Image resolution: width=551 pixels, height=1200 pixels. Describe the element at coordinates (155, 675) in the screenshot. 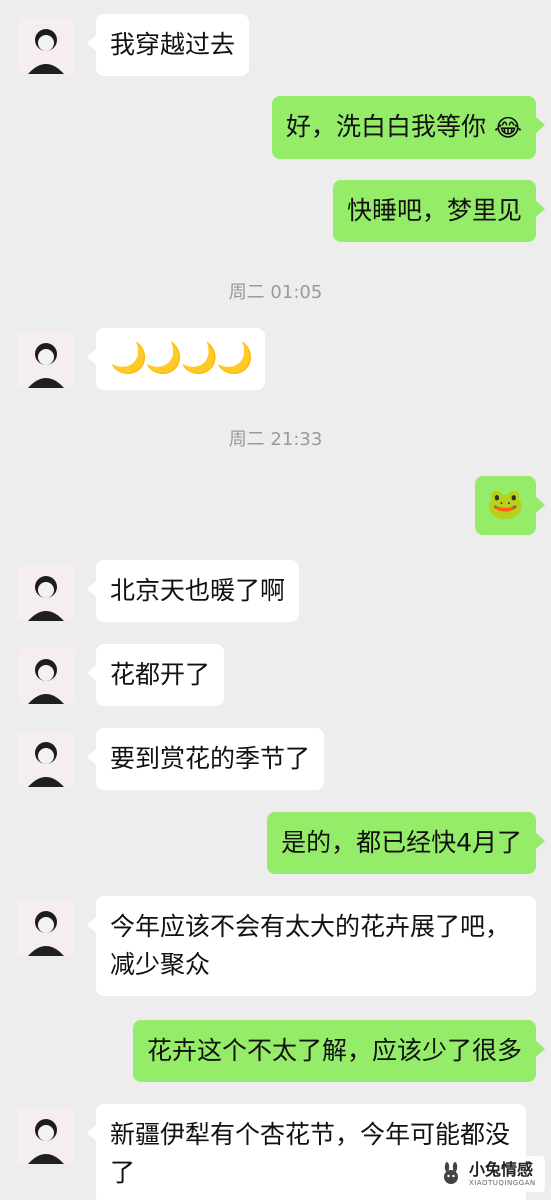

I see `incoming-message-bubble: 花都开了` at that location.